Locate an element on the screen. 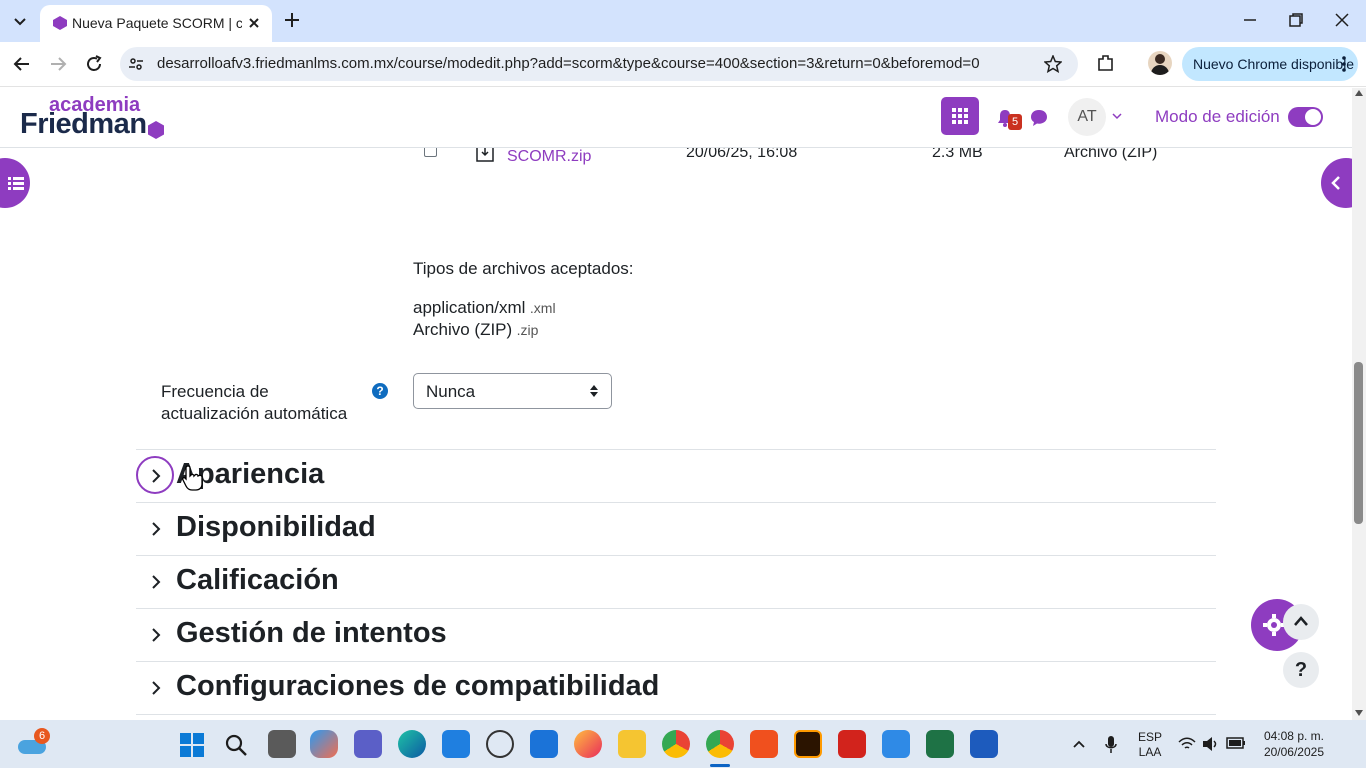 The width and height of the screenshot is (1366, 768). help-icon-glyph: ? is located at coordinates (380, 391).